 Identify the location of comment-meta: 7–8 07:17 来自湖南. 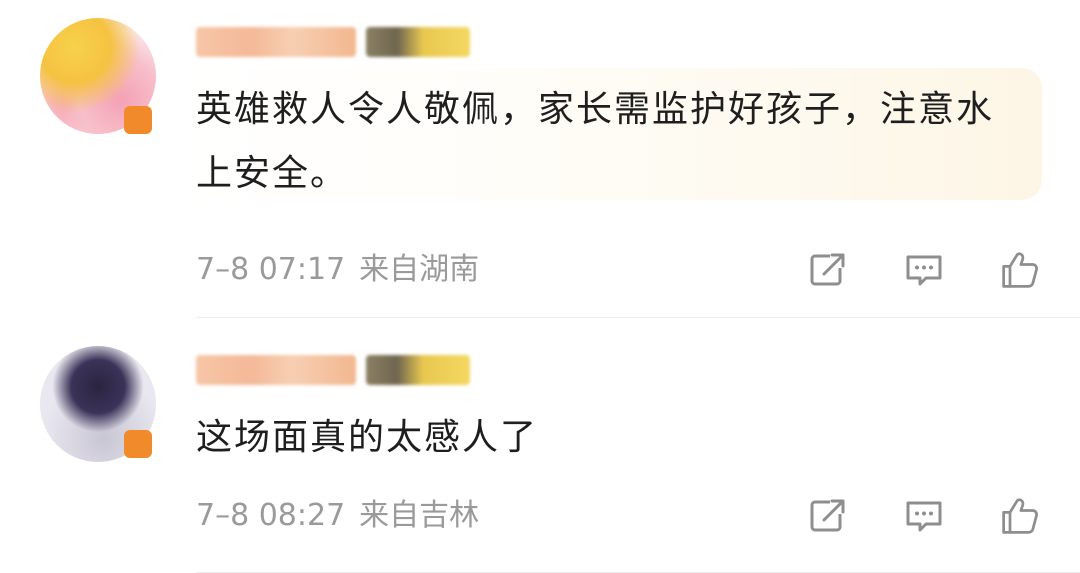
(337, 270).